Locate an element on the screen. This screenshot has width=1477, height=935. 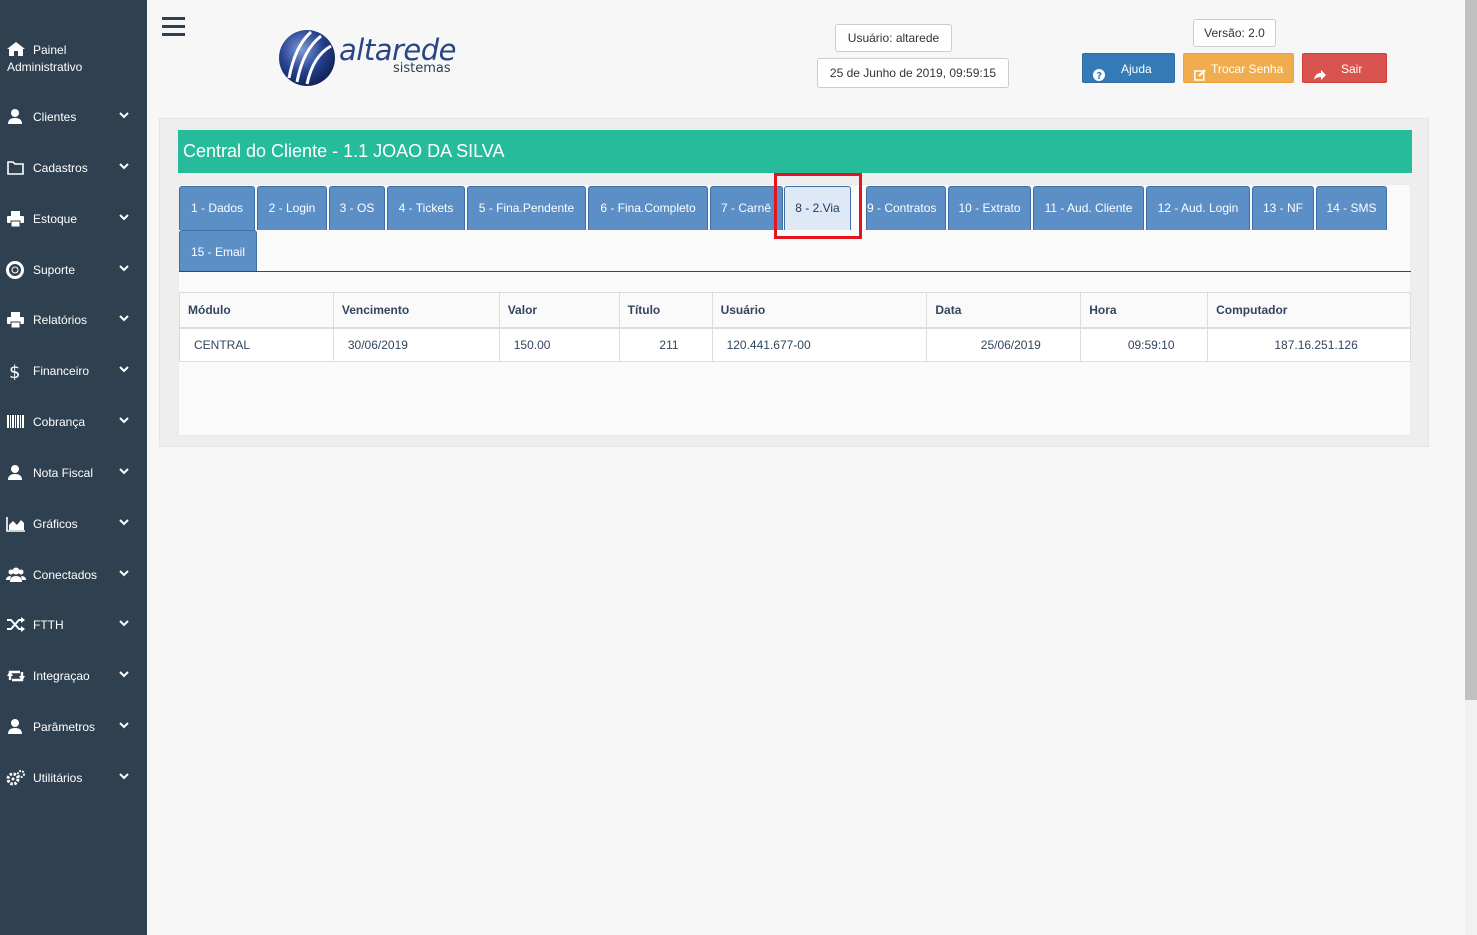
sidebar-item-relatorios: Relatórios is located at coordinates (73, 320).